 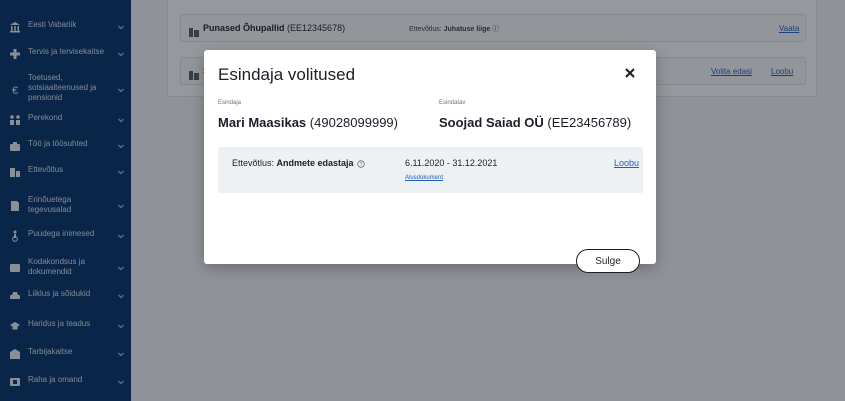 I want to click on representative-value: Mari Maasikas (49028099999), so click(x=308, y=122).